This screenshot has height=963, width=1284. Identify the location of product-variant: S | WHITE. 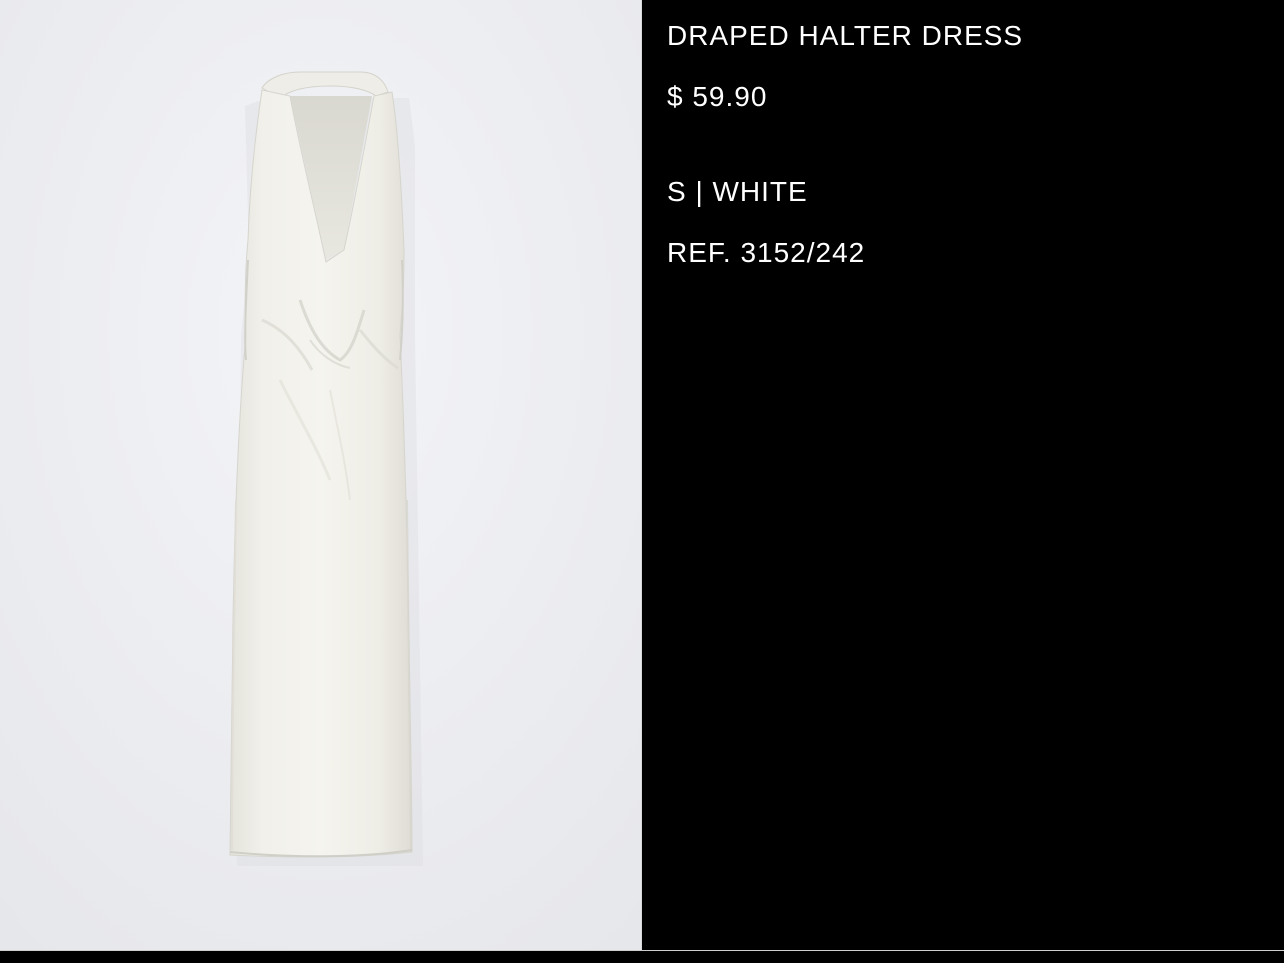
(737, 191).